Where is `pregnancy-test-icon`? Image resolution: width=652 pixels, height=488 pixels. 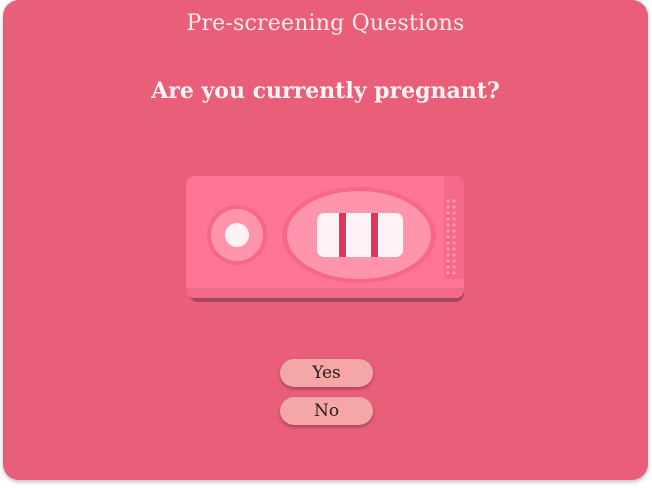
pregnancy-test-icon is located at coordinates (325, 239).